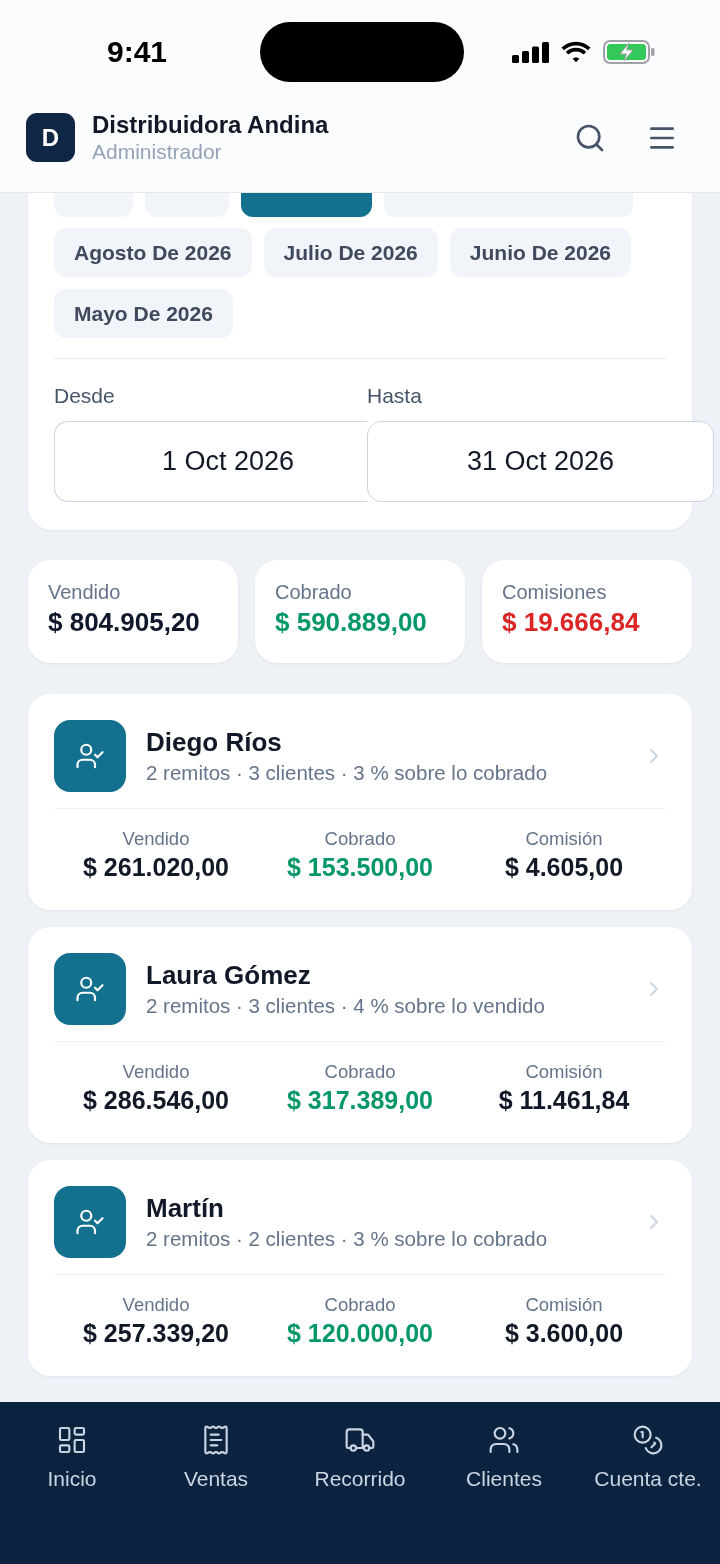 Image resolution: width=720 pixels, height=1564 pixels. What do you see at coordinates (216, 1452) in the screenshot?
I see `nav-tab: Ventas` at bounding box center [216, 1452].